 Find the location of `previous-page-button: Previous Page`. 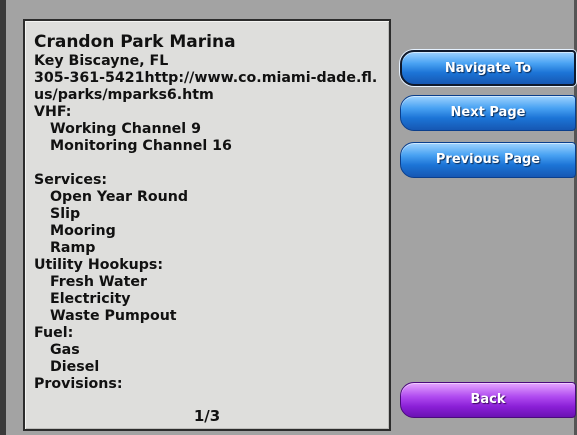

previous-page-button: Previous Page is located at coordinates (488, 160).